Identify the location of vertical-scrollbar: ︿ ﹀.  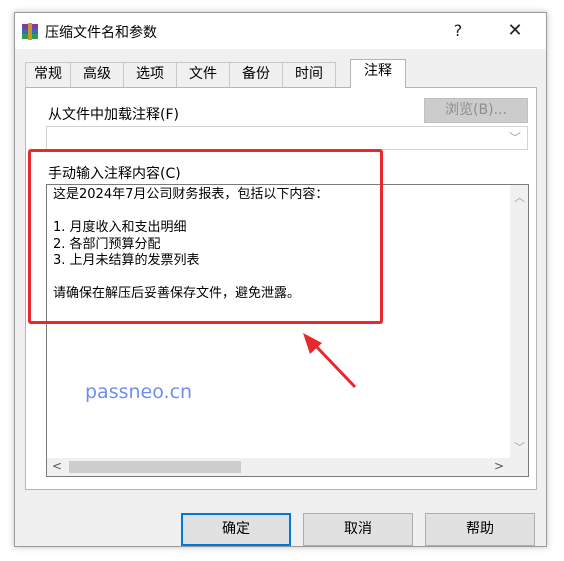
(519, 322).